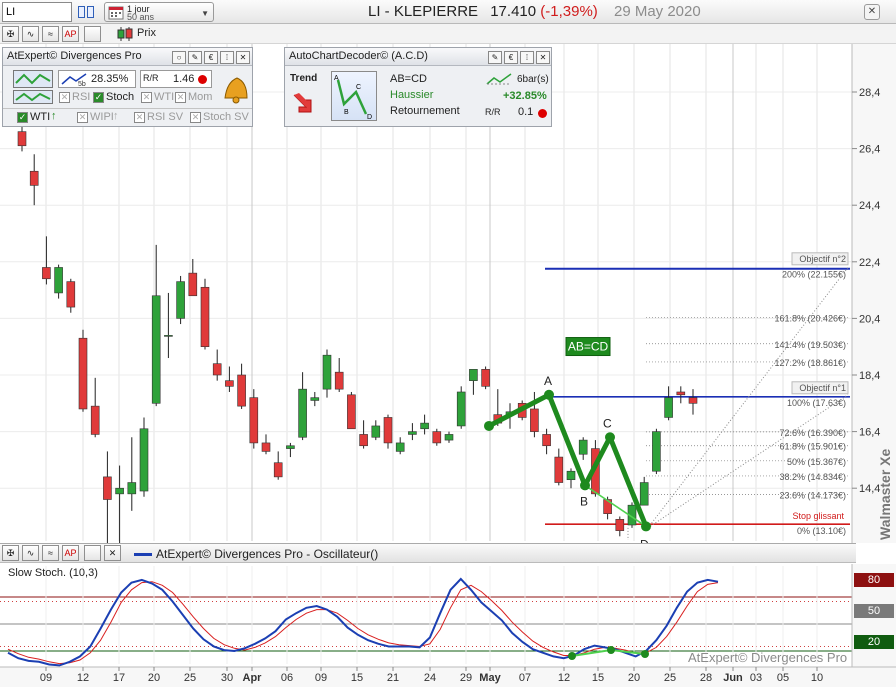 This screenshot has height=687, width=896. I want to click on book-icon, so click(86, 12).